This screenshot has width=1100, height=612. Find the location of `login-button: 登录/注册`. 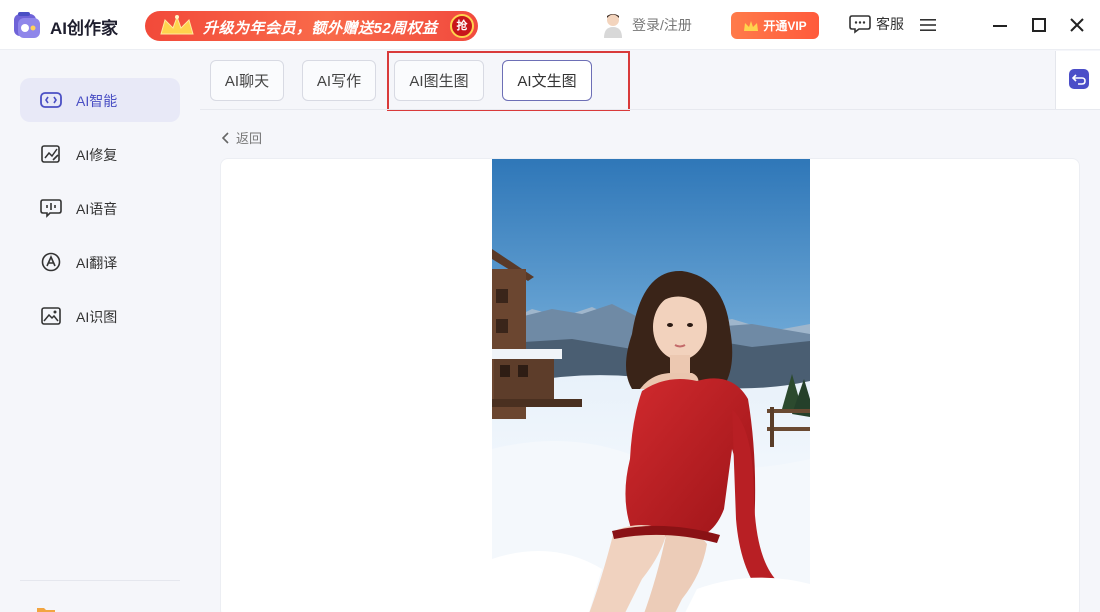

login-button: 登录/注册 is located at coordinates (647, 25).